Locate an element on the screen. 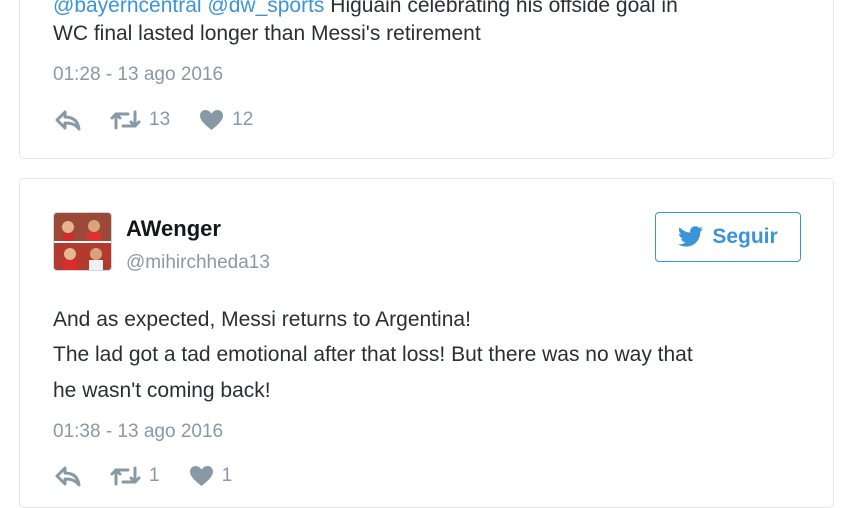 This screenshot has height=508, width=857. like-count: 12 is located at coordinates (243, 119).